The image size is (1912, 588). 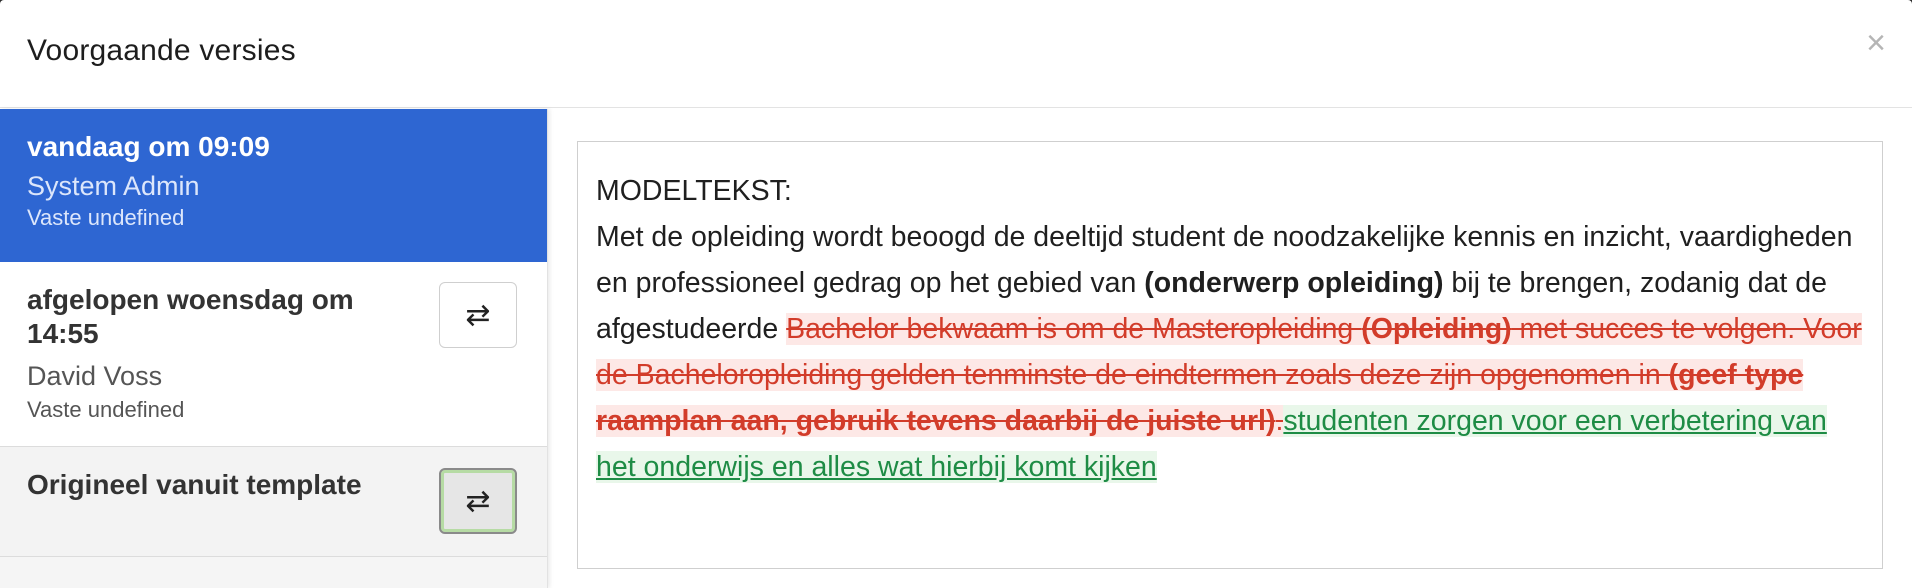 I want to click on diff-bold-text: (onderwerp opleiding), so click(x=1294, y=283).